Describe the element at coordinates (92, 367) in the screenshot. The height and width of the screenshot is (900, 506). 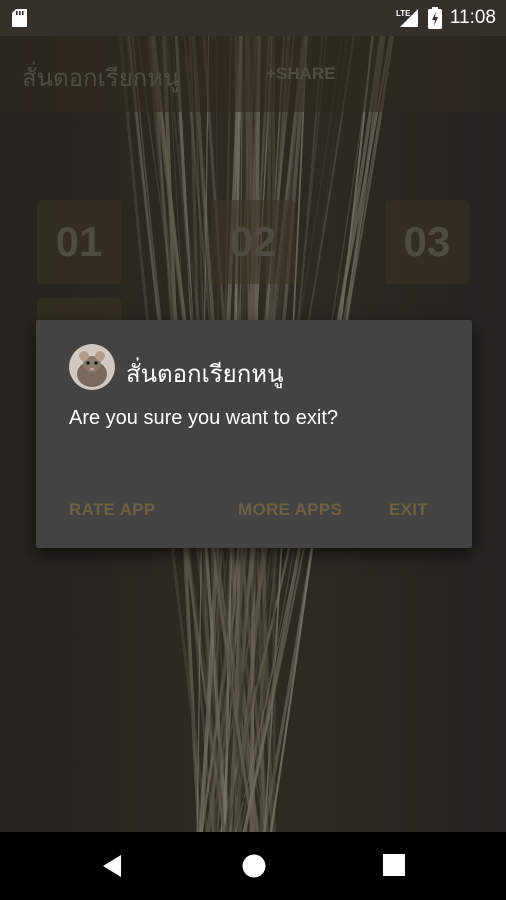
I see `rat-app-icon` at that location.